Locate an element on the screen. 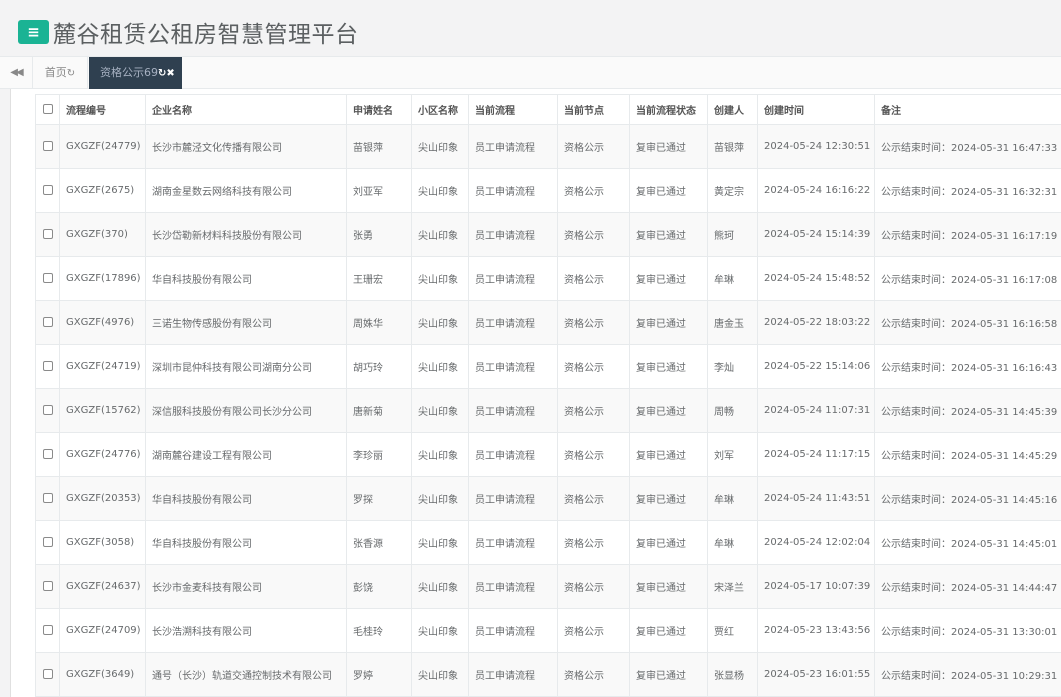 This screenshot has width=1061, height=697. table-cell: 公示结束时间：2024-05-31 16:17:08 is located at coordinates (968, 279).